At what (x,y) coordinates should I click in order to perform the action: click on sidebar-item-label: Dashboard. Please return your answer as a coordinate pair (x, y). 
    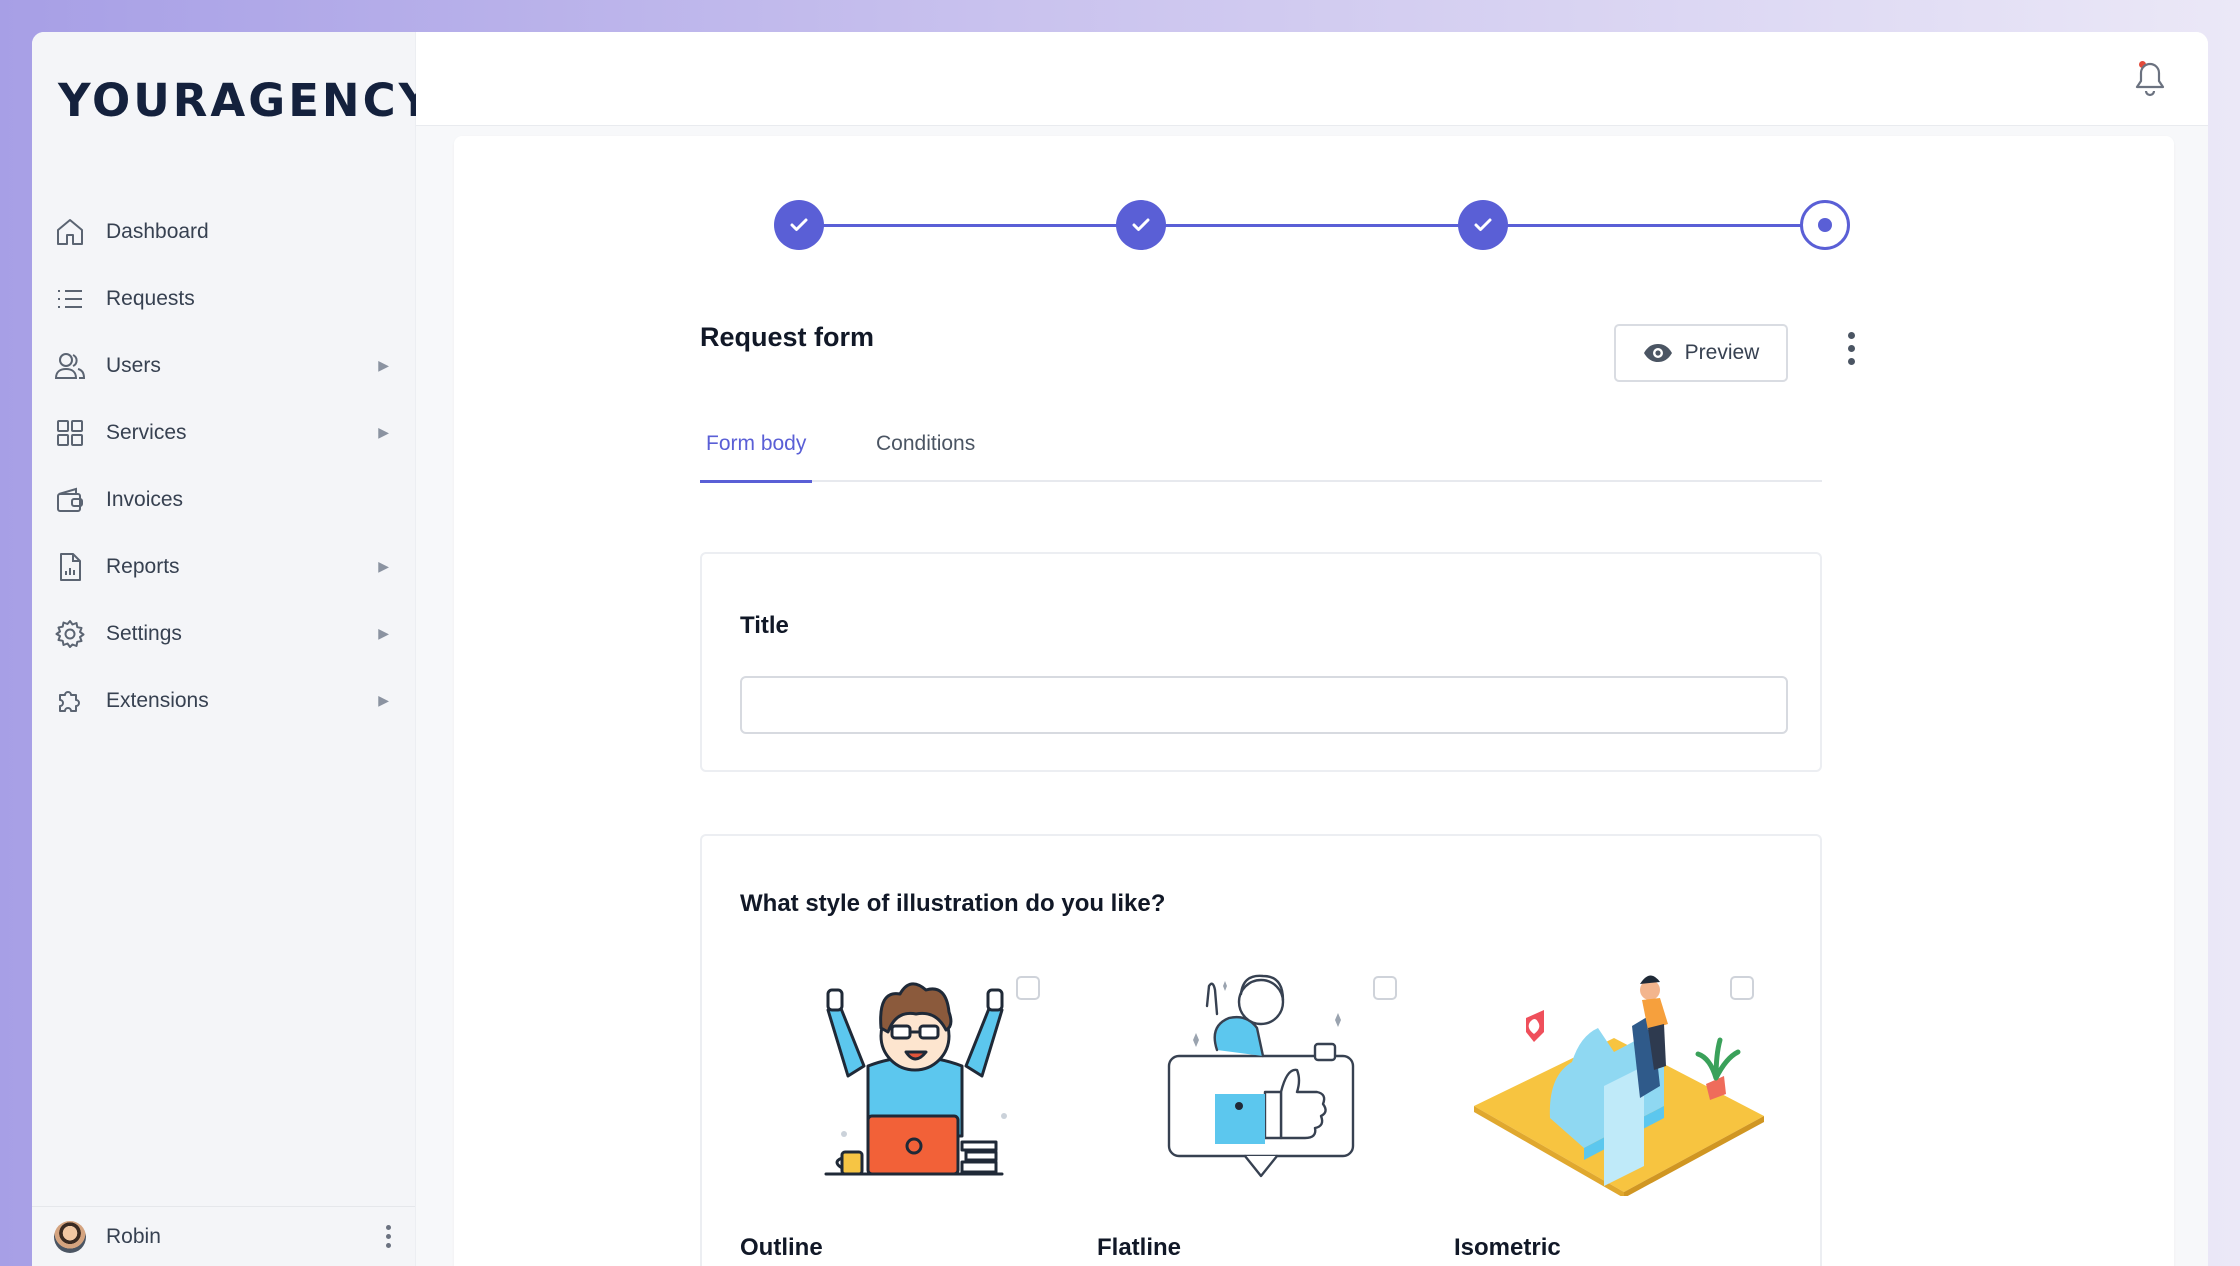
    Looking at the image, I should click on (157, 231).